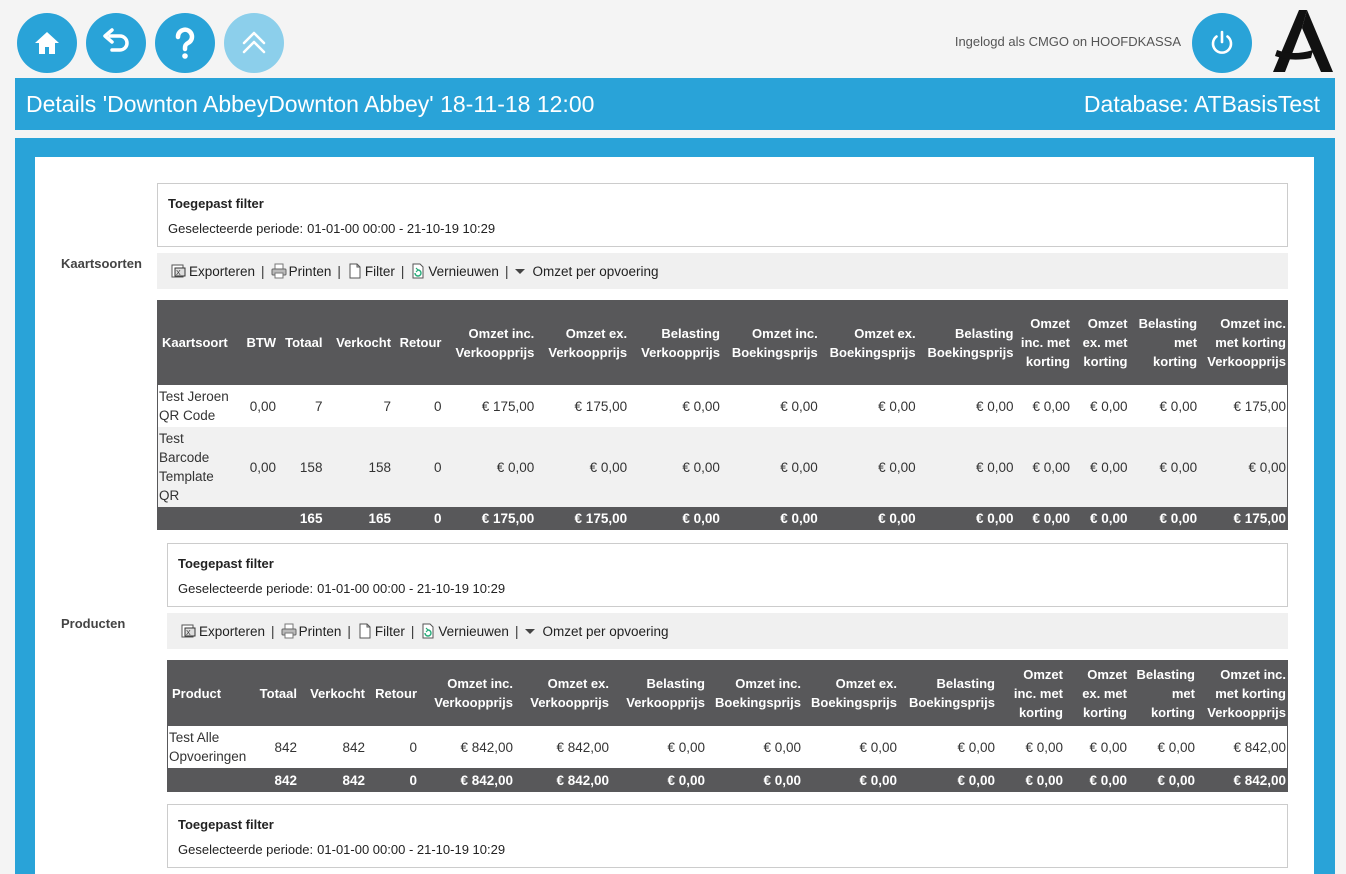  What do you see at coordinates (1243, 518) in the screenshot?
I see `total-cell: € 175,00` at bounding box center [1243, 518].